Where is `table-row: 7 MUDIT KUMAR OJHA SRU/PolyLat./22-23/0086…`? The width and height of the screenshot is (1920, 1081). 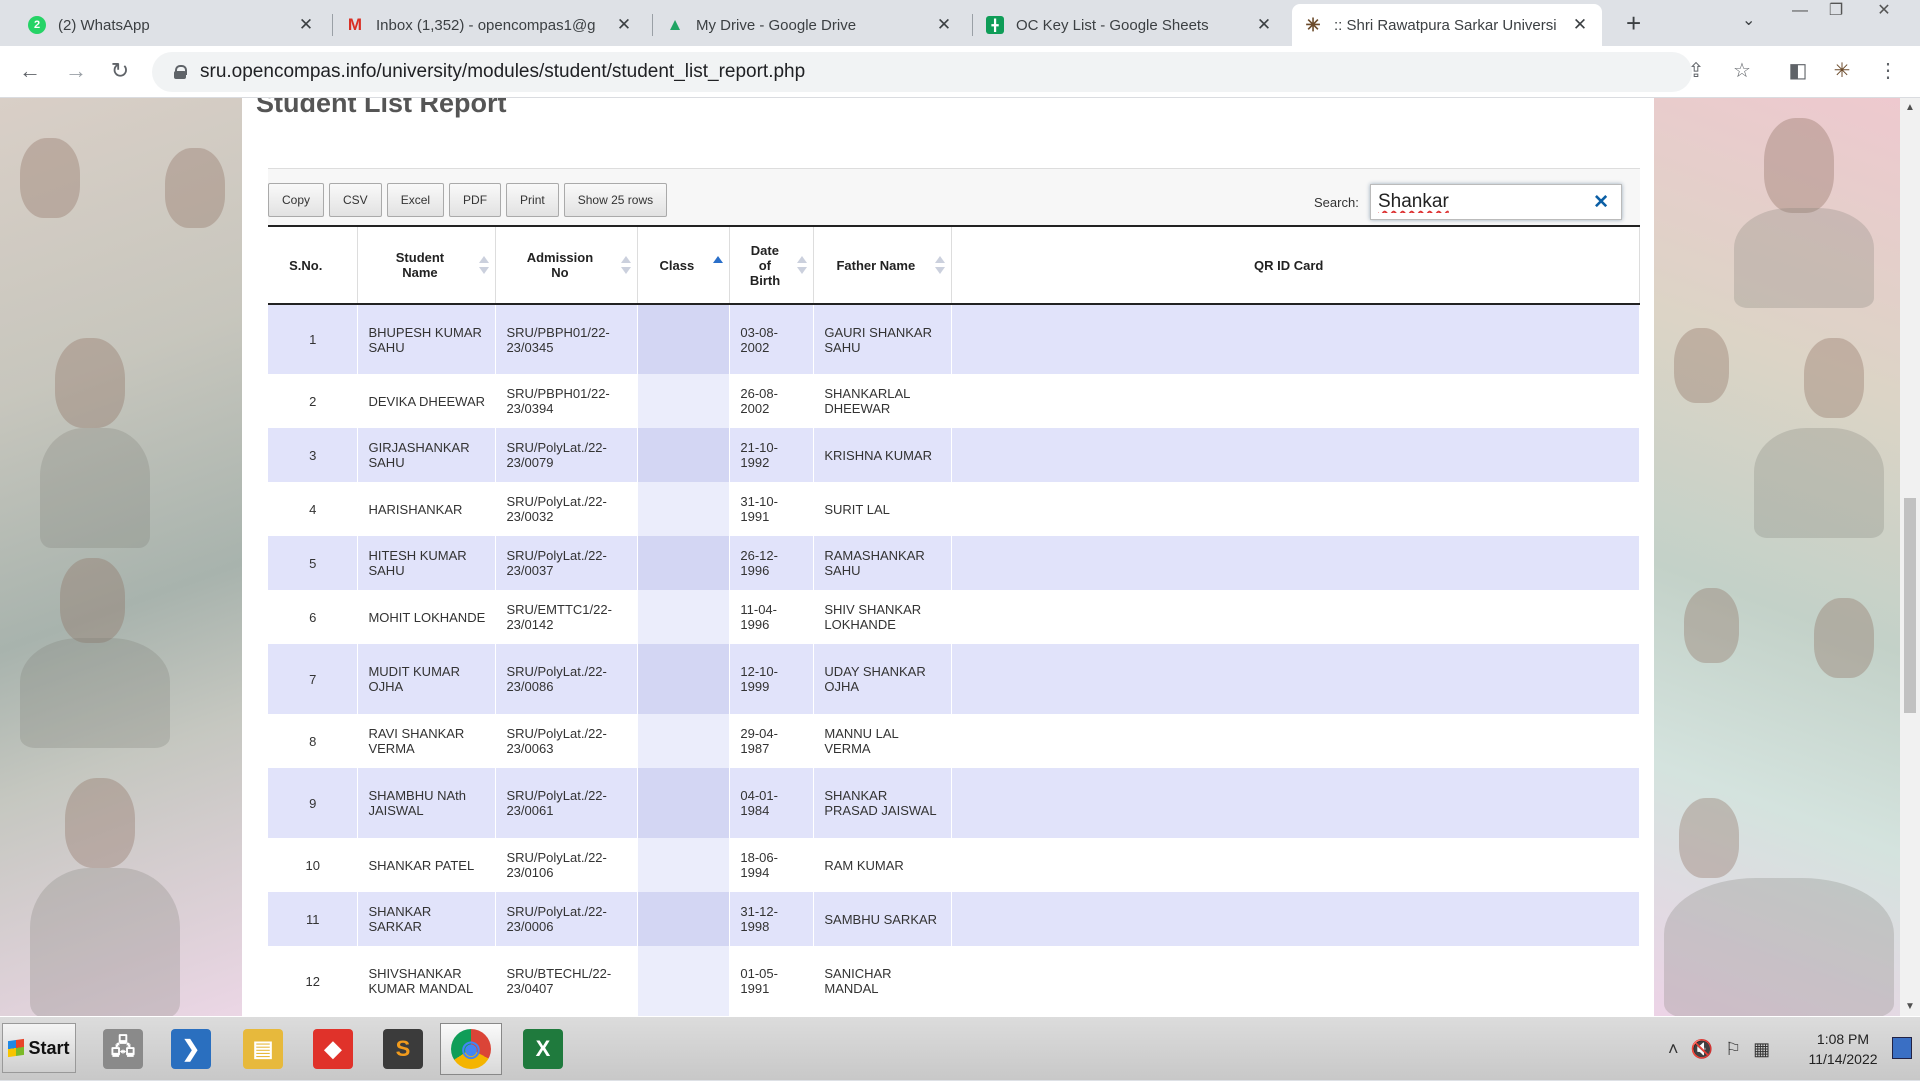 table-row: 7 MUDIT KUMAR OJHA SRU/PolyLat./22-23/0086… is located at coordinates (954, 679).